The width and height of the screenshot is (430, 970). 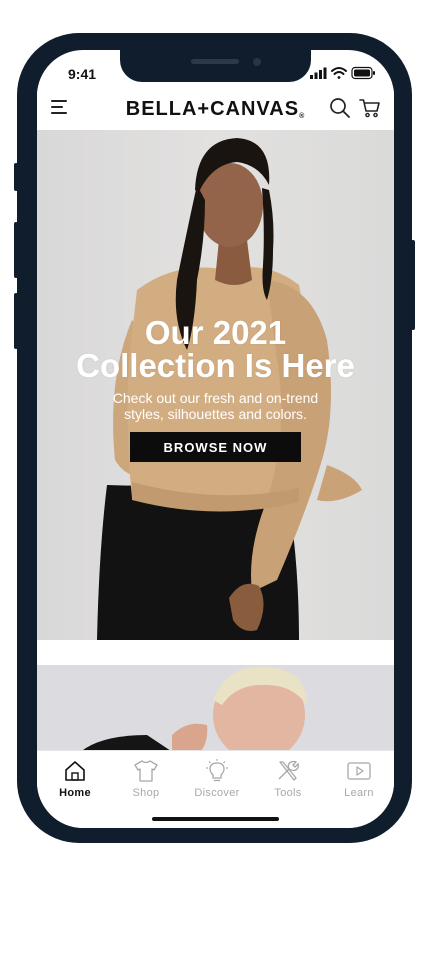 I want to click on silent-switch, so click(x=16, y=177).